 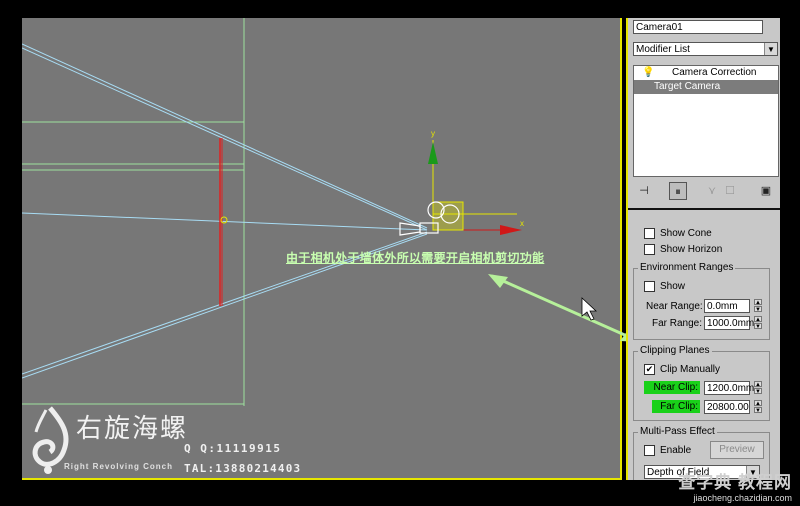 What do you see at coordinates (522, 223) in the screenshot?
I see `axis-x-text: x` at bounding box center [522, 223].